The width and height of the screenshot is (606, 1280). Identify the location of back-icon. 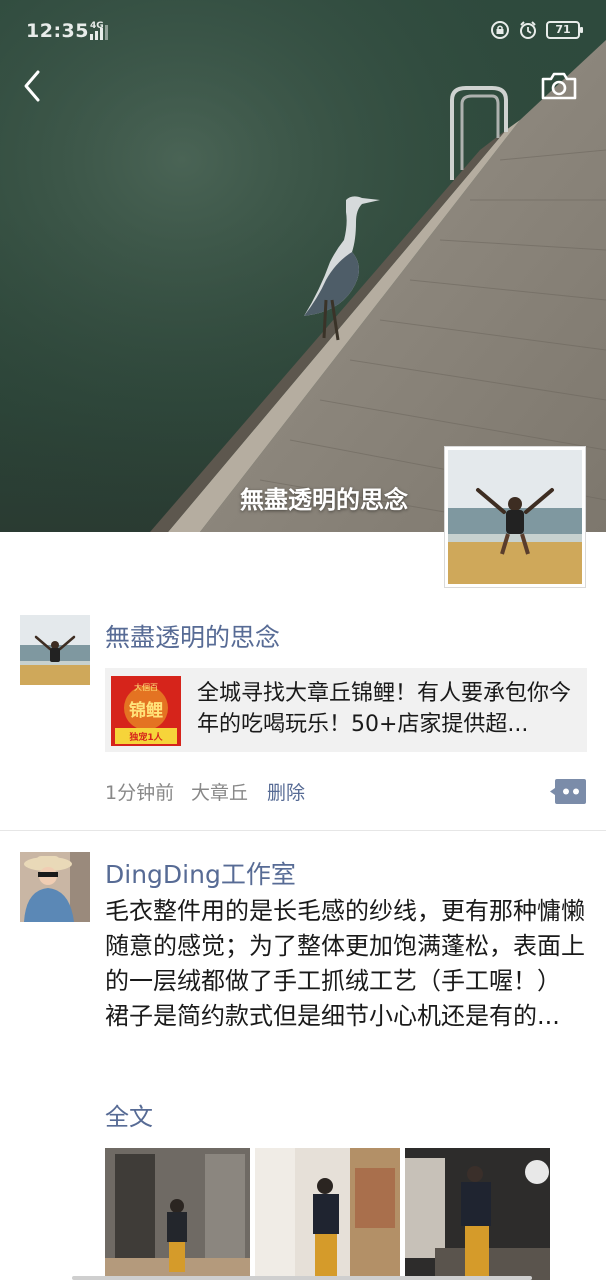
(33, 86).